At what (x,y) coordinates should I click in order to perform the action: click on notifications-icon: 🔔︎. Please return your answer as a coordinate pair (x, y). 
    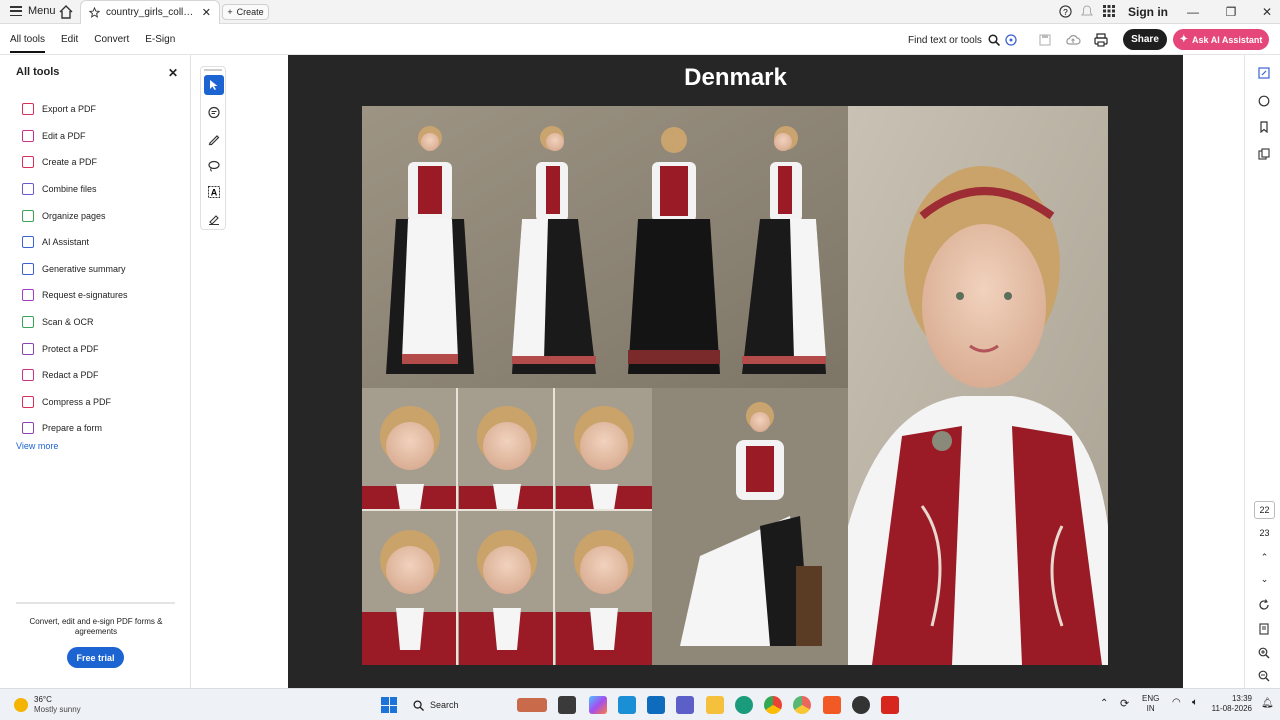
    Looking at the image, I should click on (1267, 703).